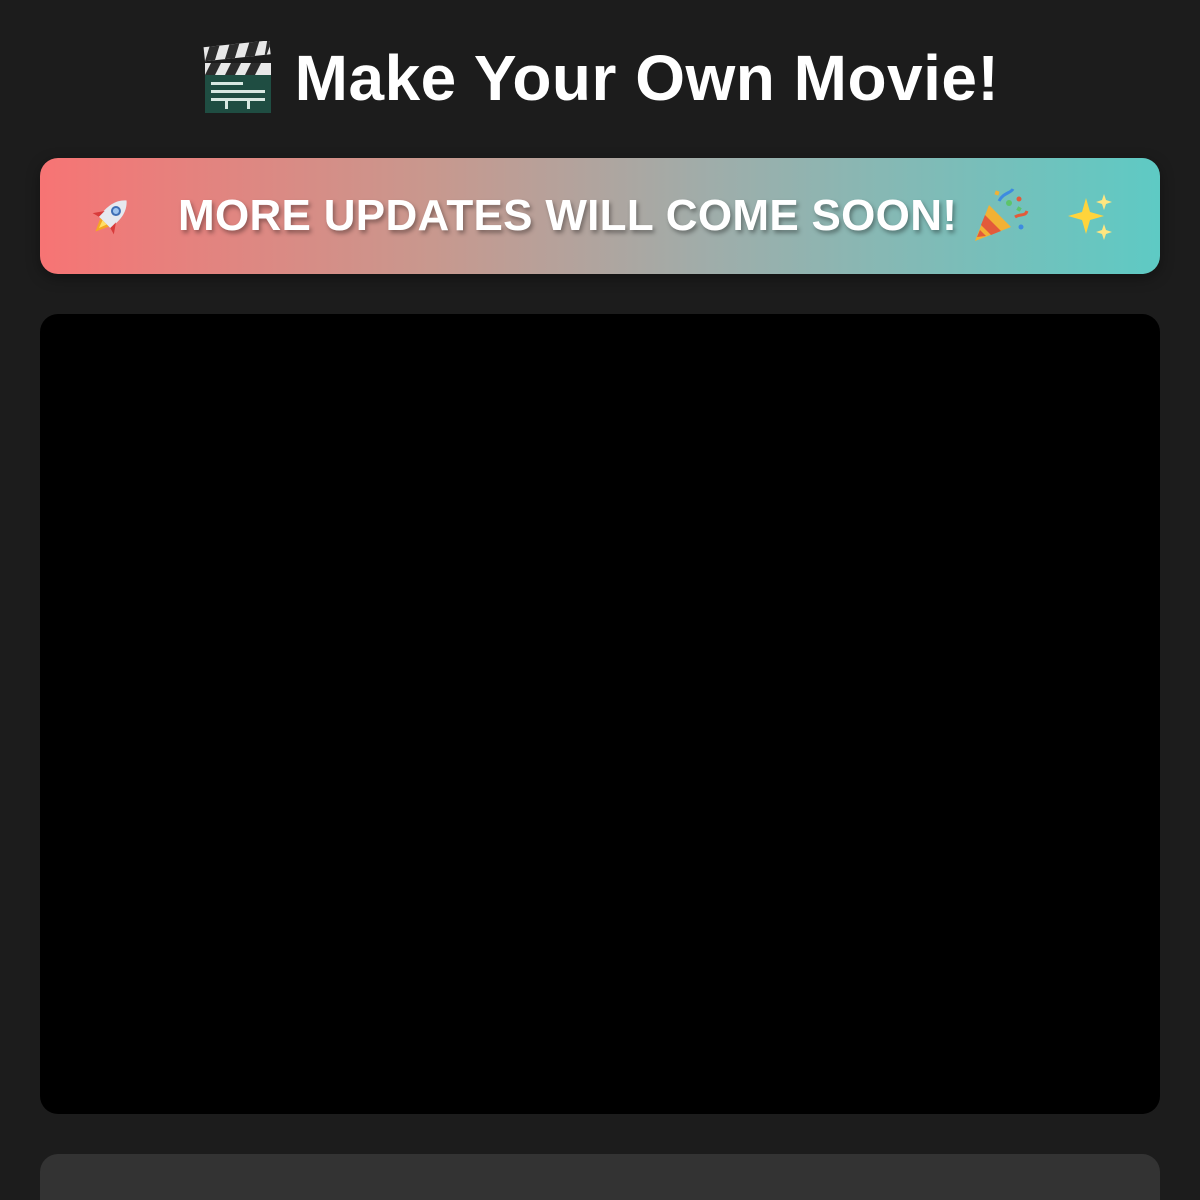 This screenshot has height=1200, width=1200. I want to click on updates-banner: MORE UPDATES WILL COME SOON!, so click(600, 216).